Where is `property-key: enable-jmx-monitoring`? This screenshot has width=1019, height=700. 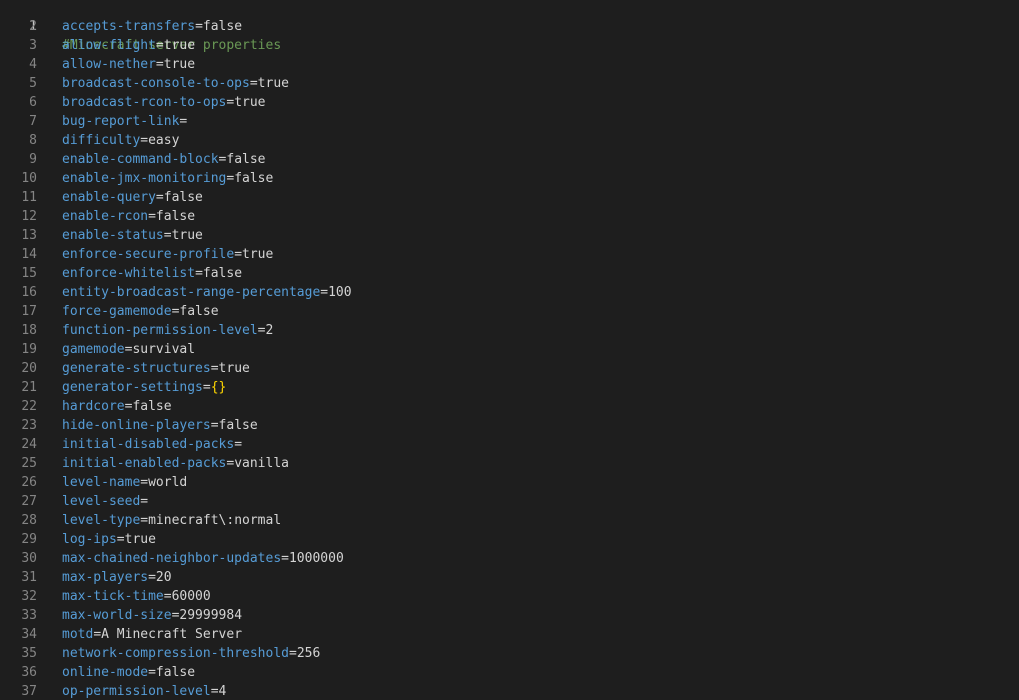
property-key: enable-jmx-monitoring is located at coordinates (144, 178).